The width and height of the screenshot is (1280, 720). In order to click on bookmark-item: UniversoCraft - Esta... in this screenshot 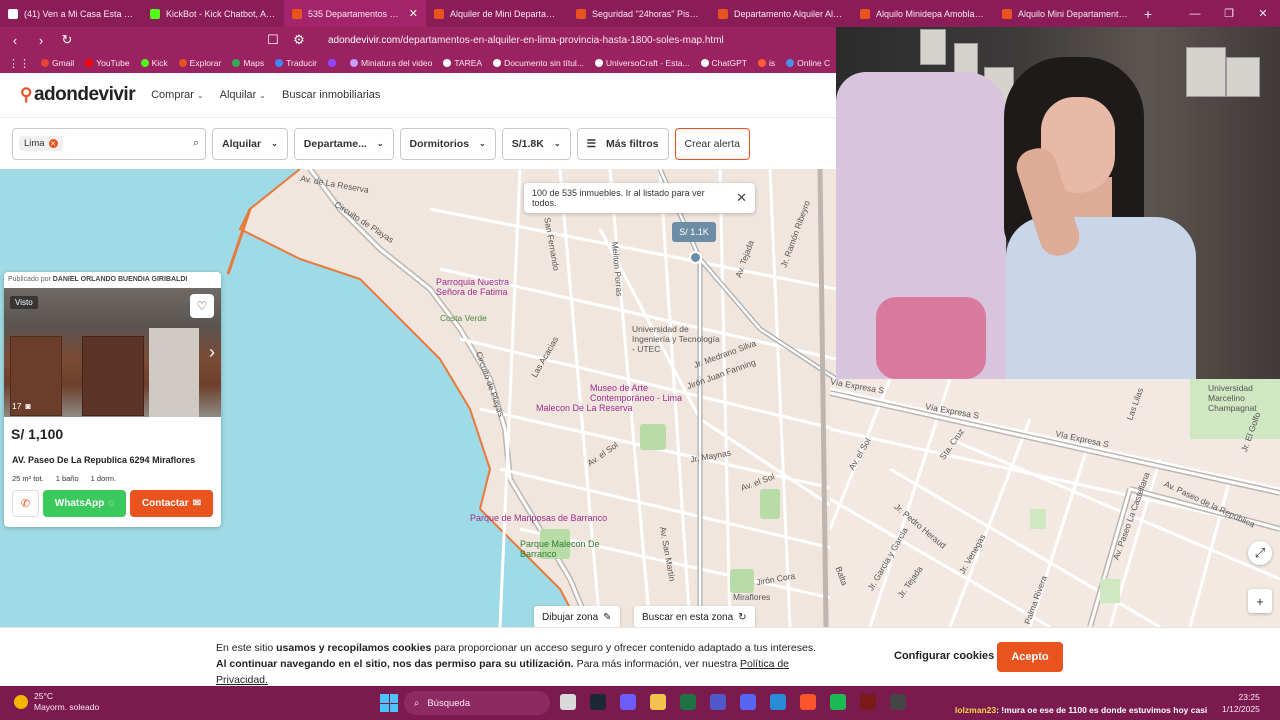, I will do `click(642, 63)`.